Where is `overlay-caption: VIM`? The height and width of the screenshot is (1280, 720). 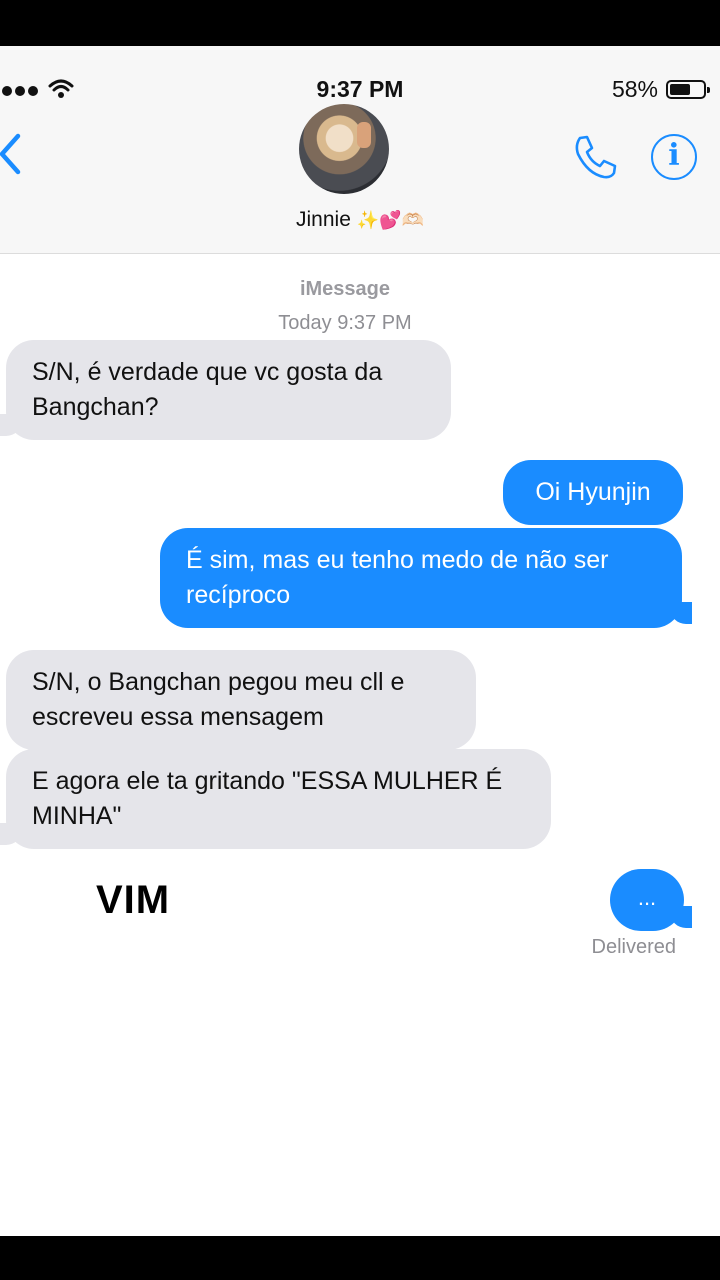
overlay-caption: VIM is located at coordinates (133, 900).